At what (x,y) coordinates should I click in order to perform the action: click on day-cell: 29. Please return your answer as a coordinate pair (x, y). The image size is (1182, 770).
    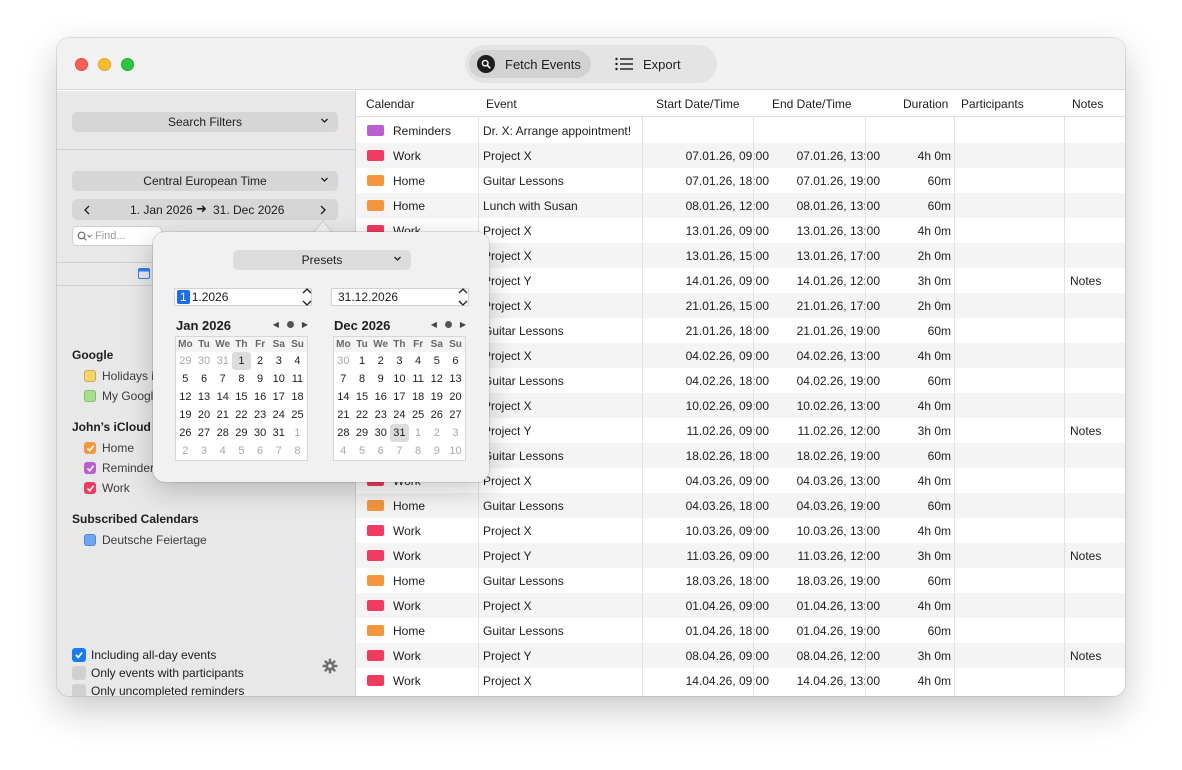
    Looking at the image, I should click on (241, 433).